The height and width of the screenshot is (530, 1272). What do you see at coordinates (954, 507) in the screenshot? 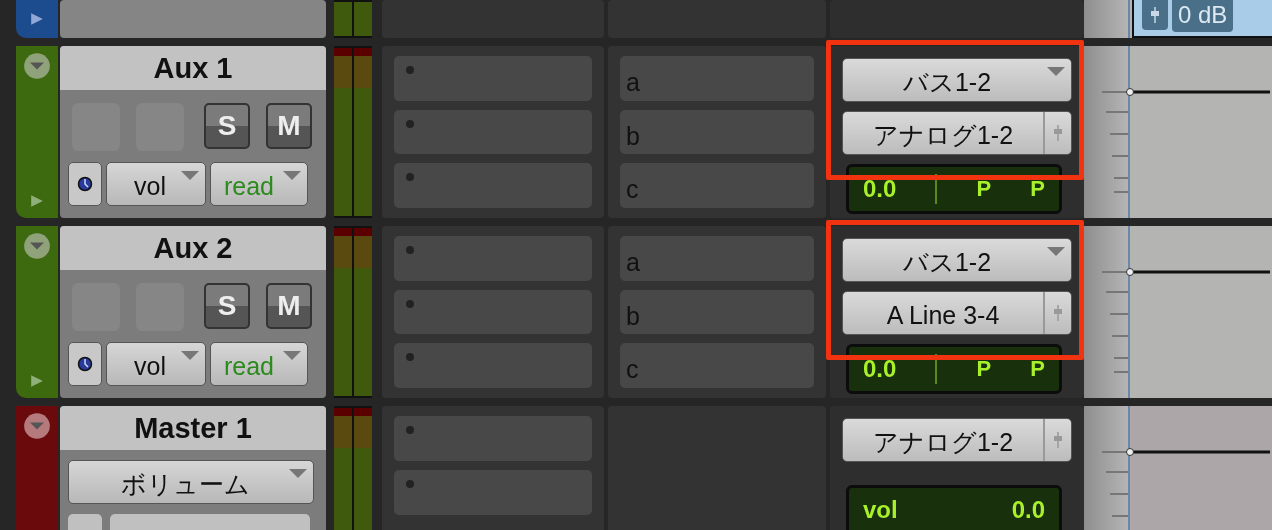
I see `volume-display: vol 0.0` at bounding box center [954, 507].